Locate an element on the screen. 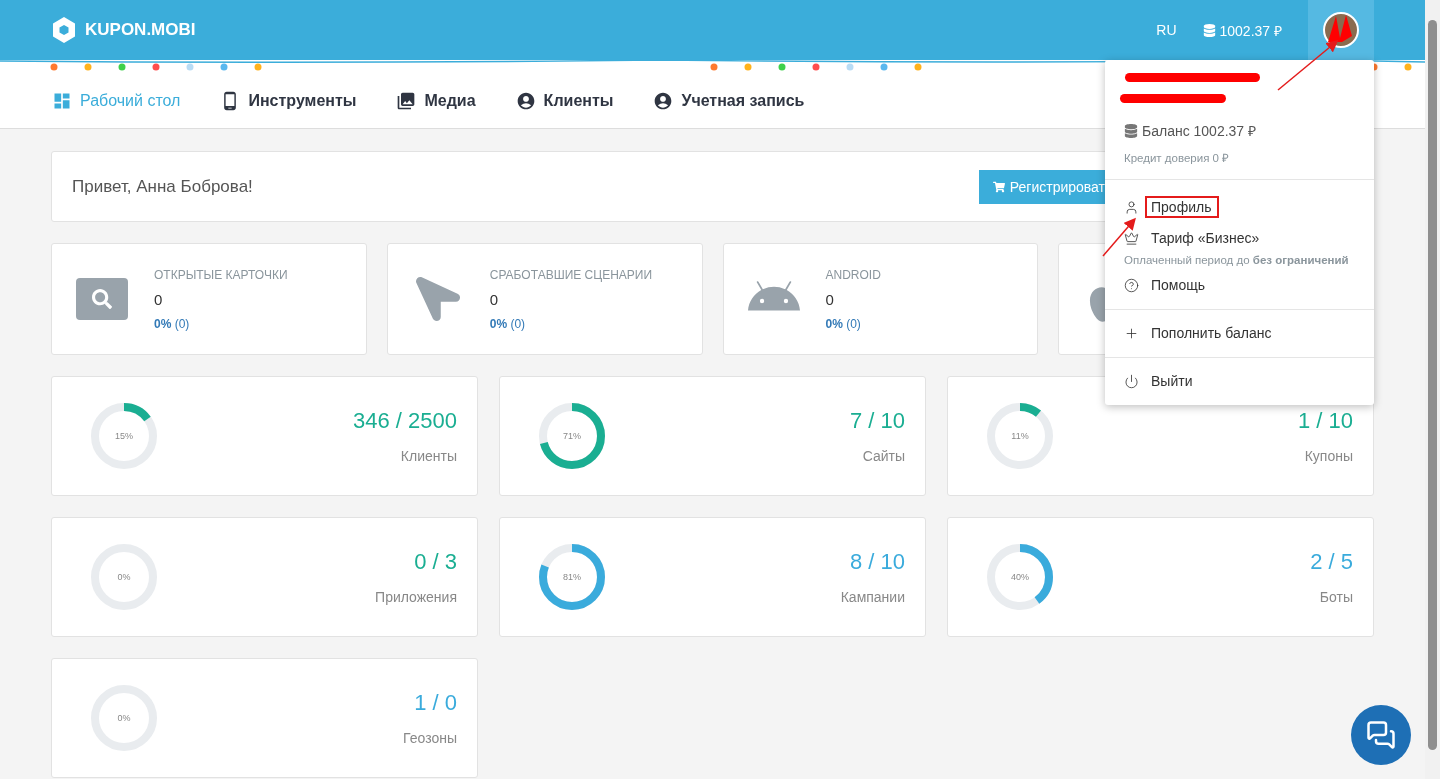  percent-label: 15% is located at coordinates (124, 436).